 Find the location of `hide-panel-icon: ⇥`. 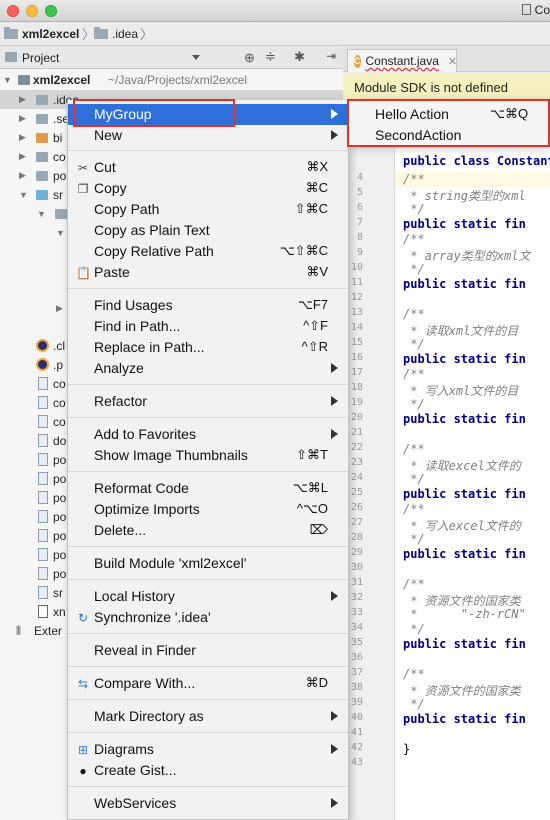

hide-panel-icon: ⇥ is located at coordinates (331, 56).